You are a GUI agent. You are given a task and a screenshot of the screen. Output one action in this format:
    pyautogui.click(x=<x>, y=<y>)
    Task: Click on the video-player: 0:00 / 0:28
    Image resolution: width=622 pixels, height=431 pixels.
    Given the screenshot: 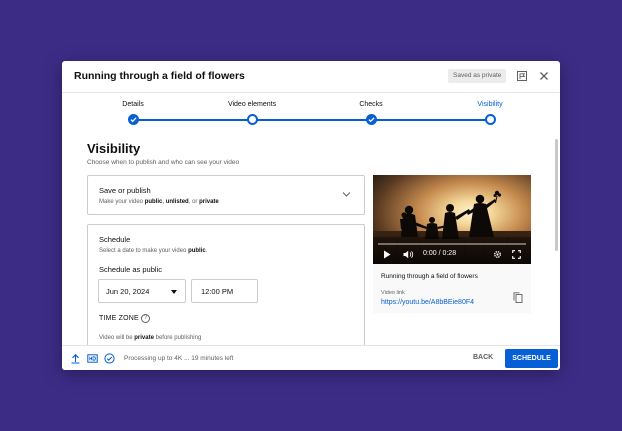 What is the action you would take?
    pyautogui.click(x=452, y=219)
    